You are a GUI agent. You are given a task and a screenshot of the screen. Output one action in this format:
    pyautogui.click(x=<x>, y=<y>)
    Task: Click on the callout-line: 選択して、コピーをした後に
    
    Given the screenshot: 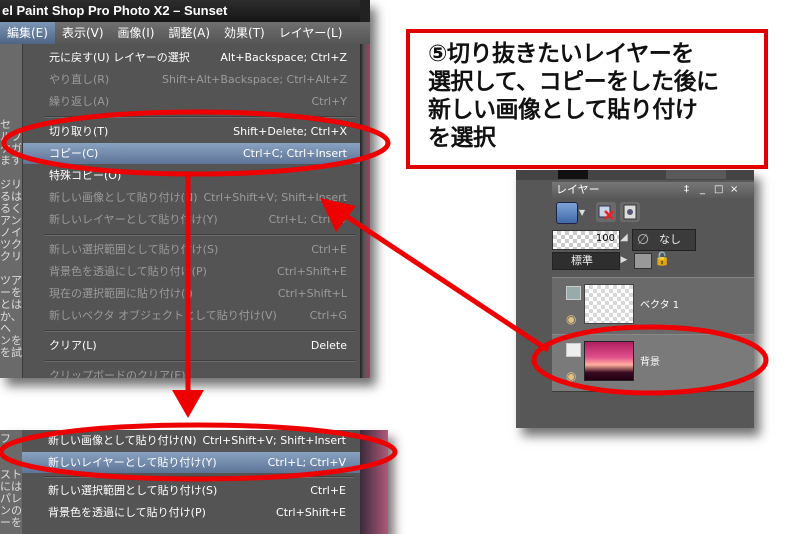 What is the action you would take?
    pyautogui.click(x=573, y=82)
    